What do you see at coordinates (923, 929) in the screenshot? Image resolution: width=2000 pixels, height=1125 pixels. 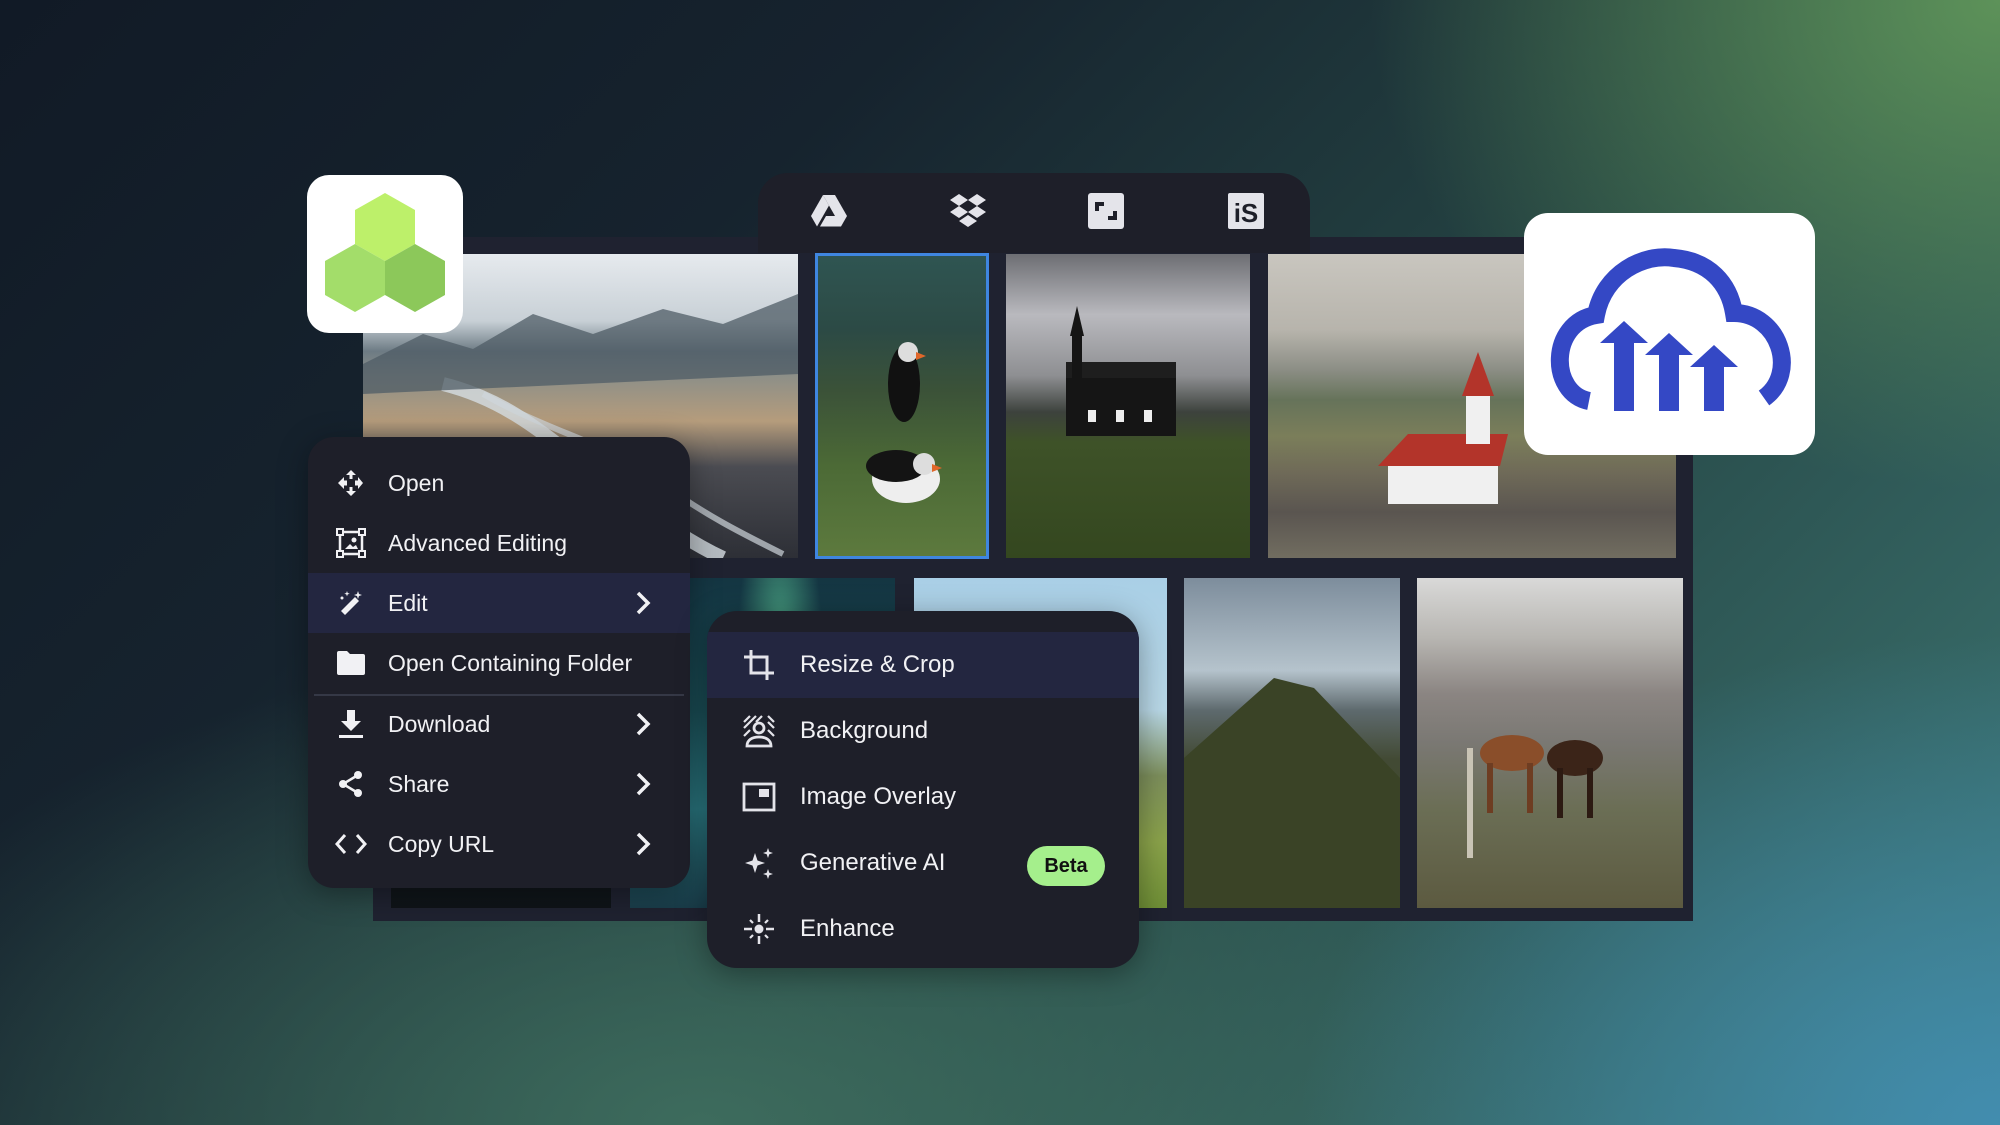 I see `submenu-item-enhance: Enhance` at bounding box center [923, 929].